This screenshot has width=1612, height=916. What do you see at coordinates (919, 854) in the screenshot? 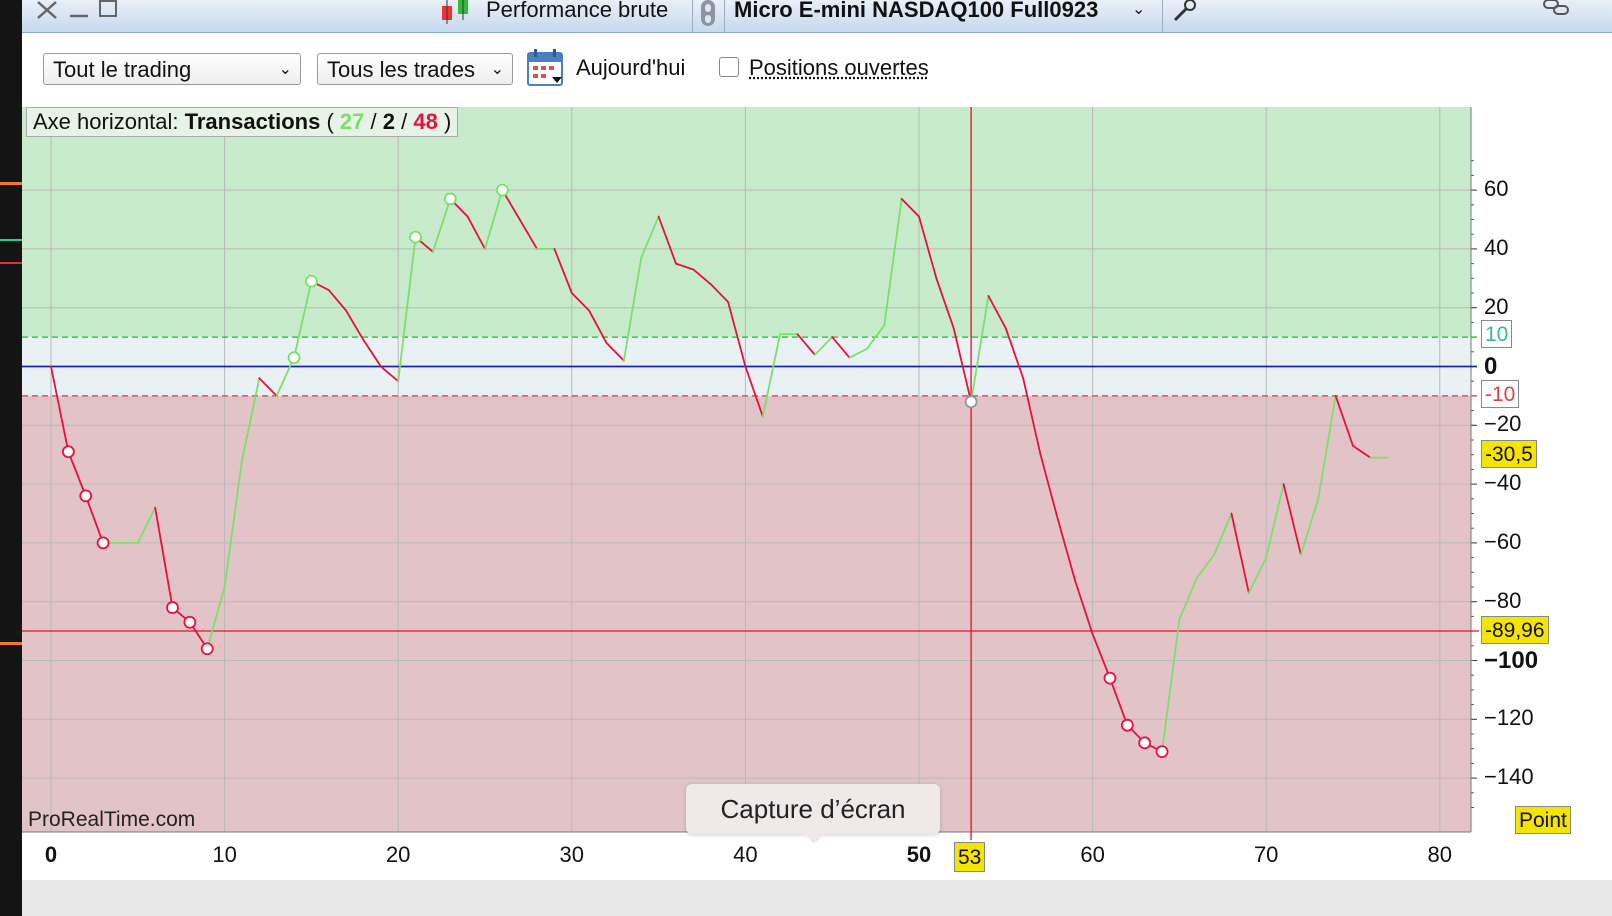
I see `x-tick-label: 50` at bounding box center [919, 854].